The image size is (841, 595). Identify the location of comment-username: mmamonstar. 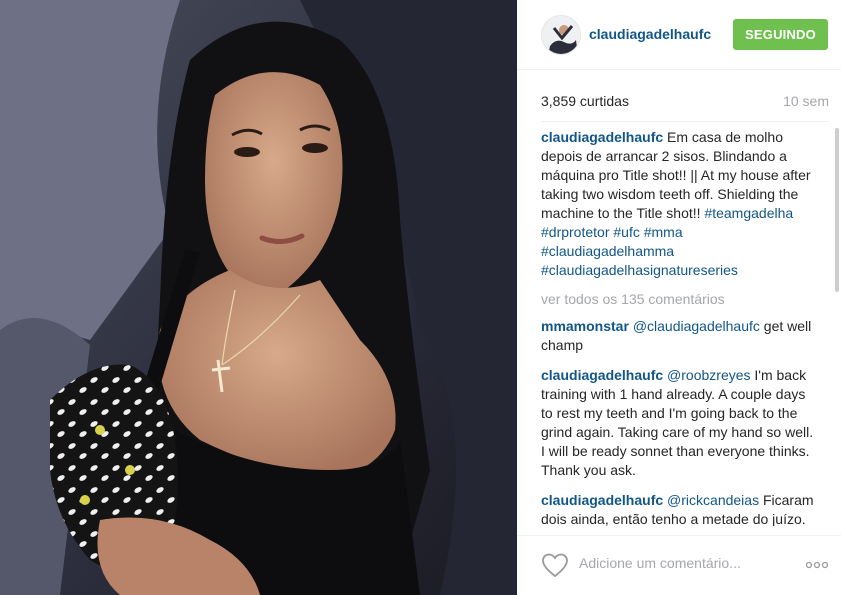
(585, 326).